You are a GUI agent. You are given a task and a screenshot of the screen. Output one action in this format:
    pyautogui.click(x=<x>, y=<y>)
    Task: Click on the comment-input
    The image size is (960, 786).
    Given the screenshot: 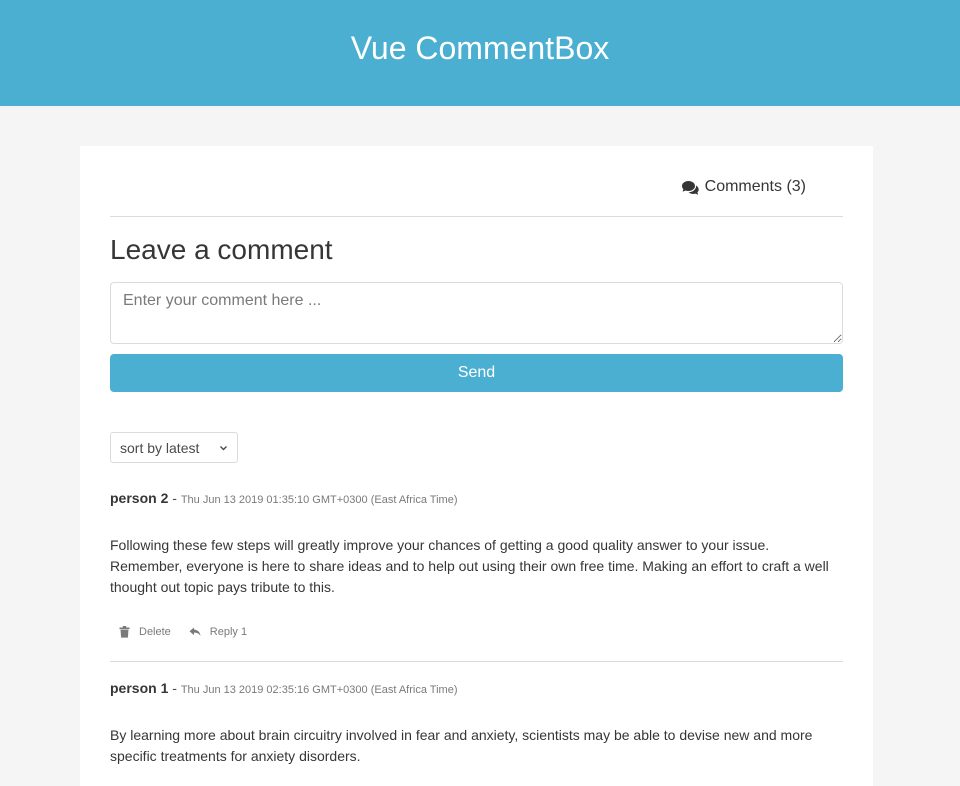 What is the action you would take?
    pyautogui.click(x=476, y=313)
    